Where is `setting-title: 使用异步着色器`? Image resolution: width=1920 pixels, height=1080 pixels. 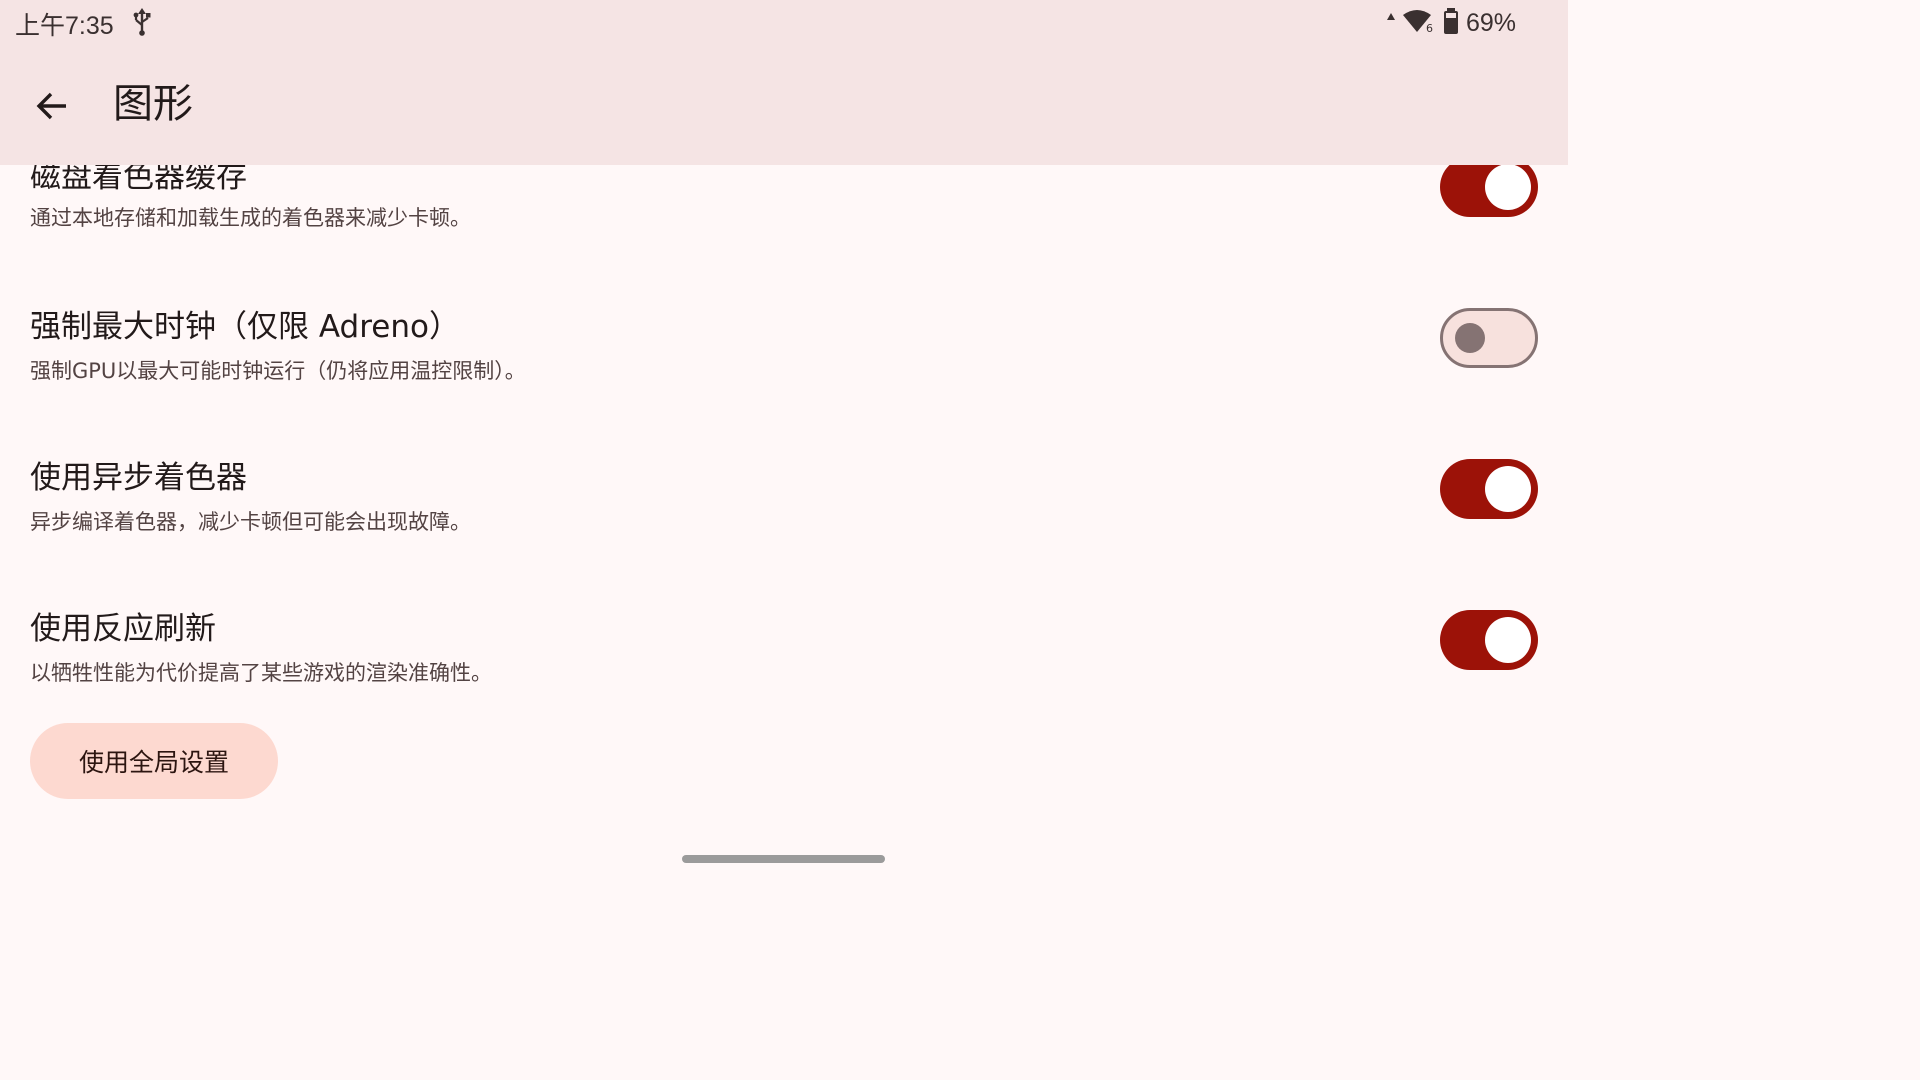 setting-title: 使用异步着色器 is located at coordinates (138, 478).